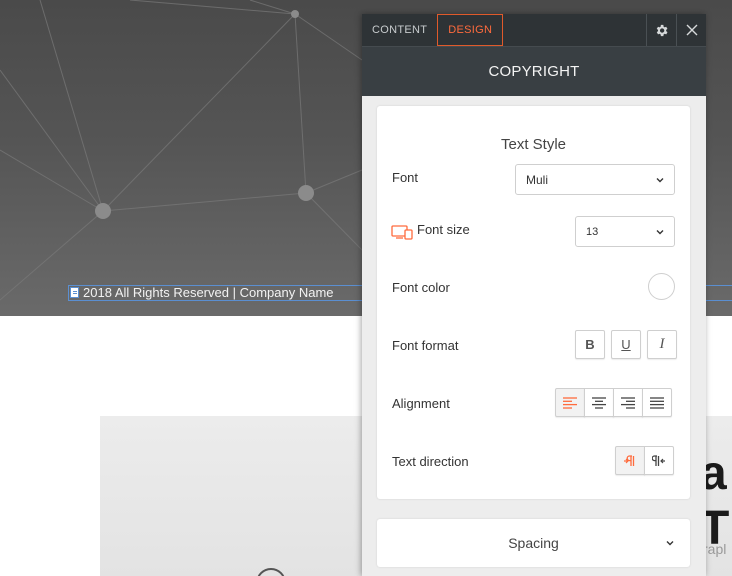  I want to click on italic-button: I, so click(662, 344).